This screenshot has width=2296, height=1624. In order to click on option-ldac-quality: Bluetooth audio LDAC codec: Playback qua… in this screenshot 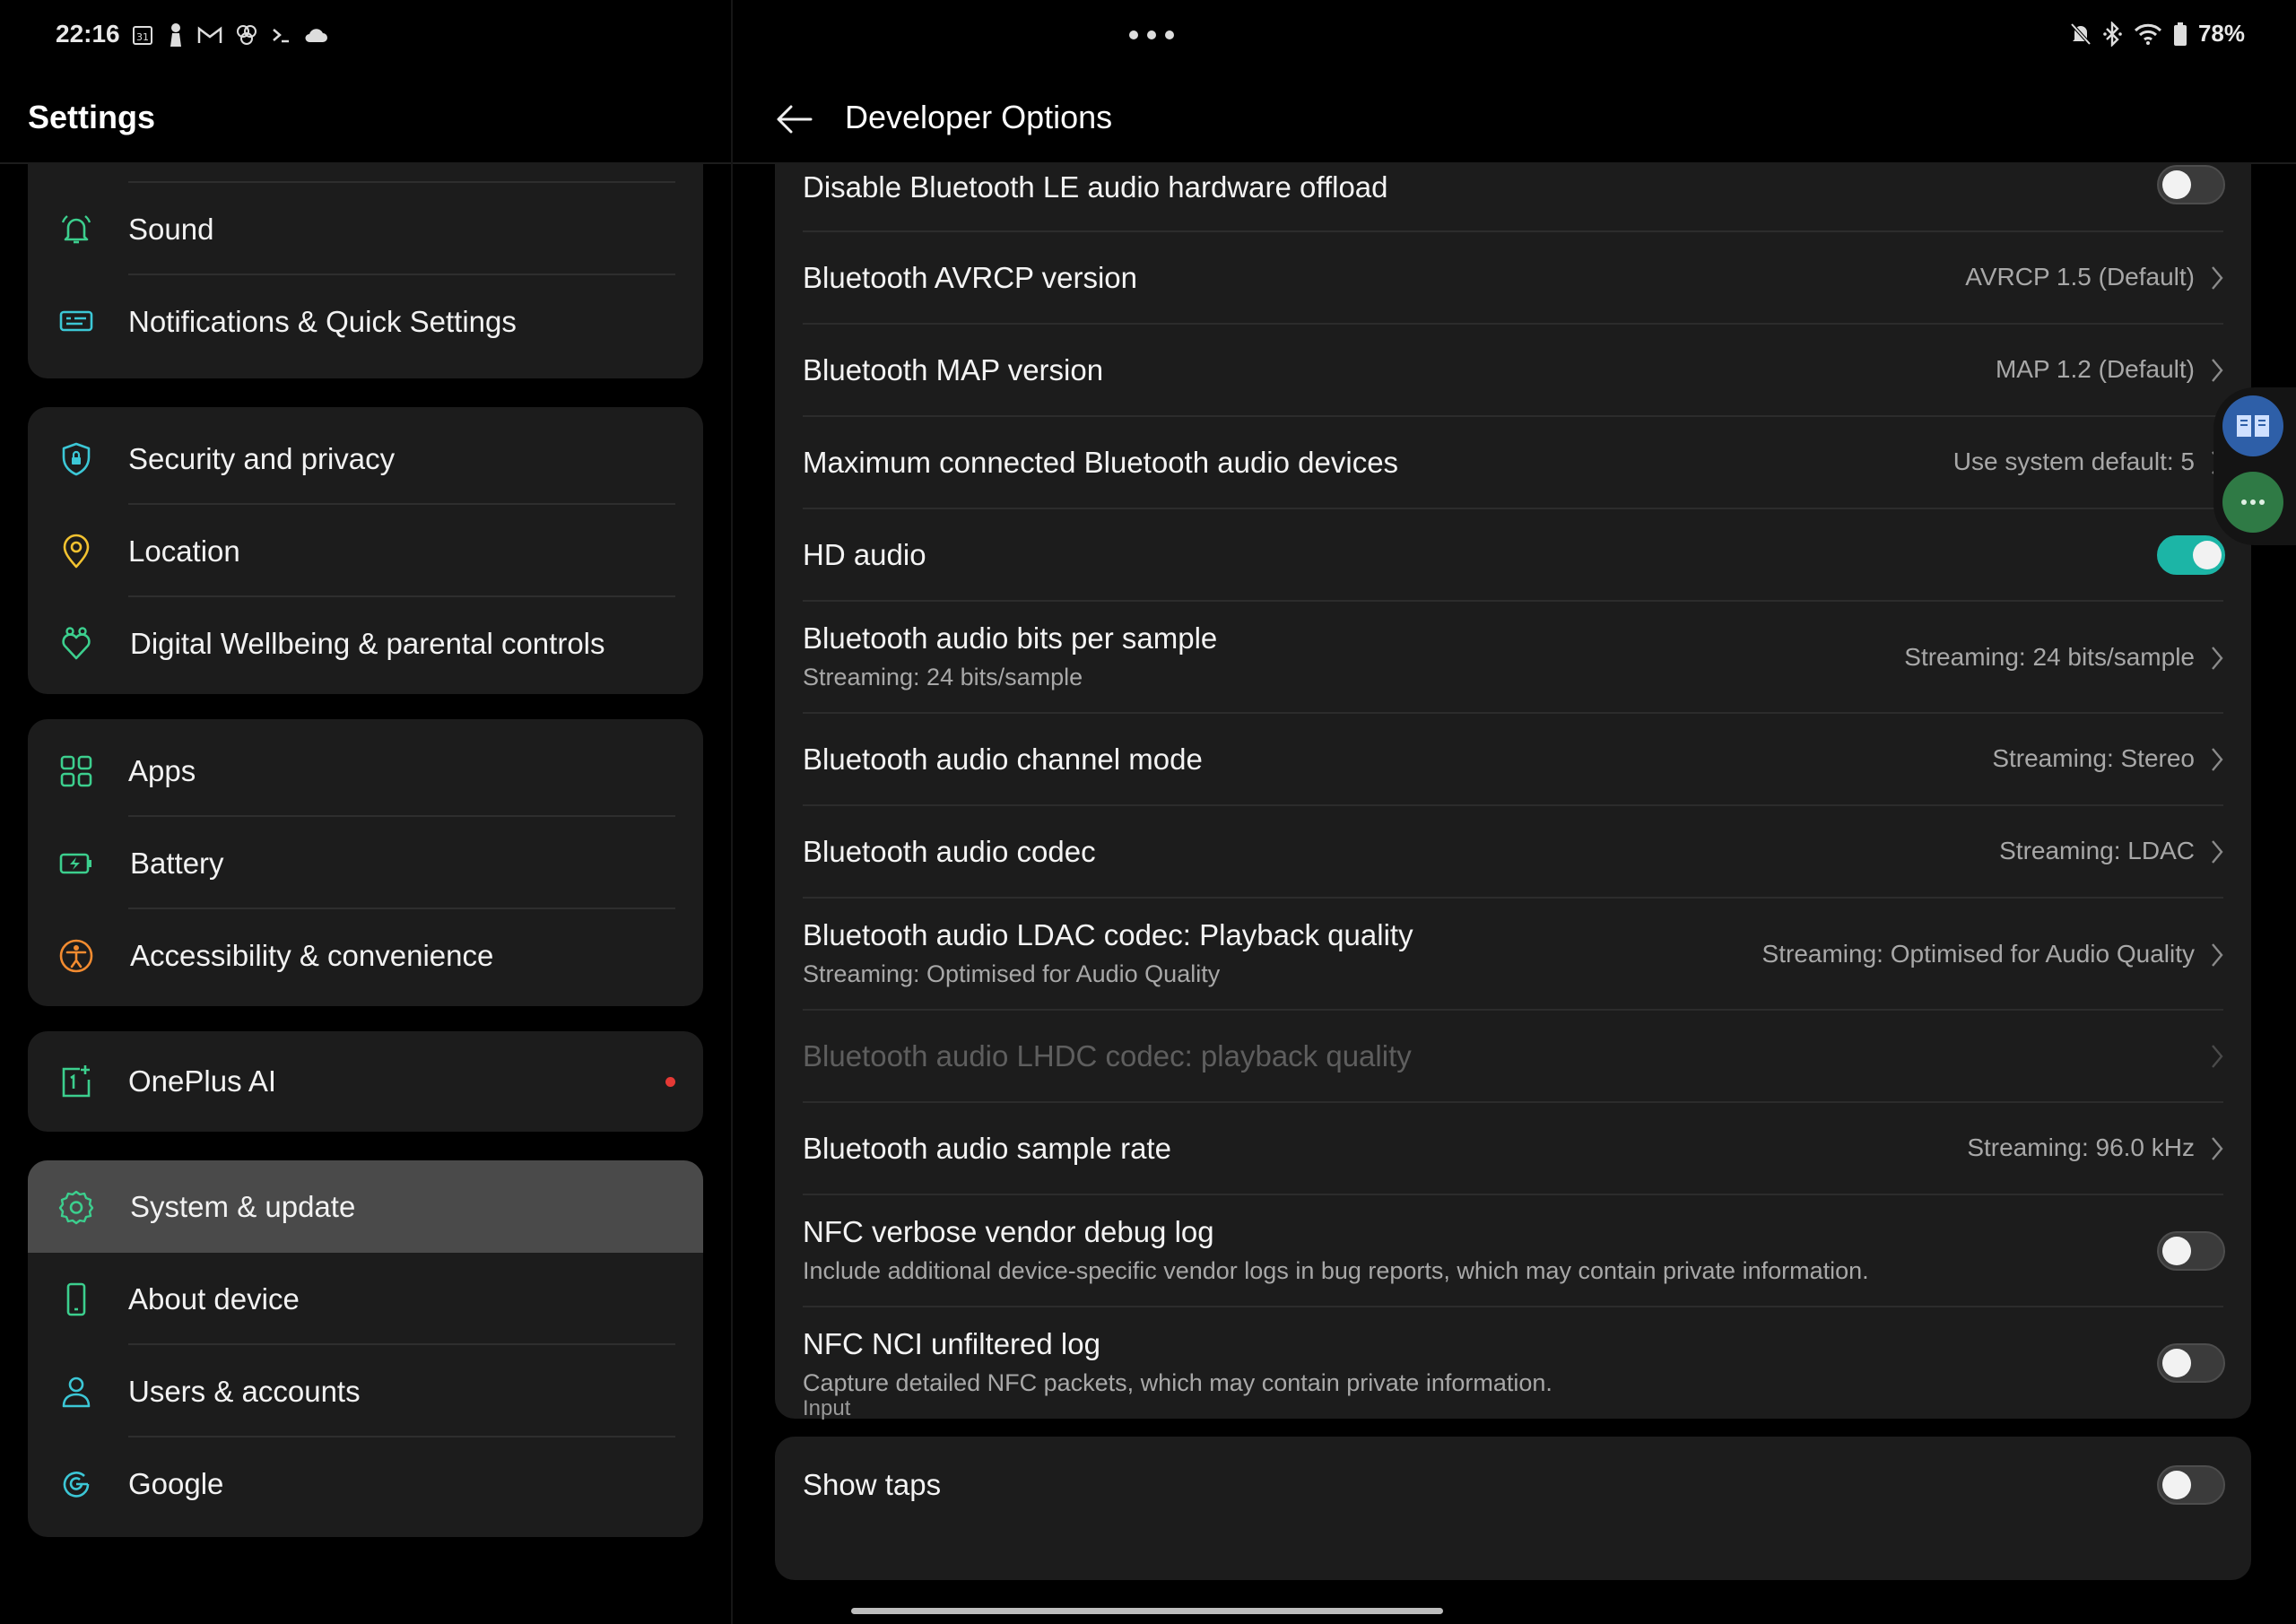, I will do `click(1513, 955)`.